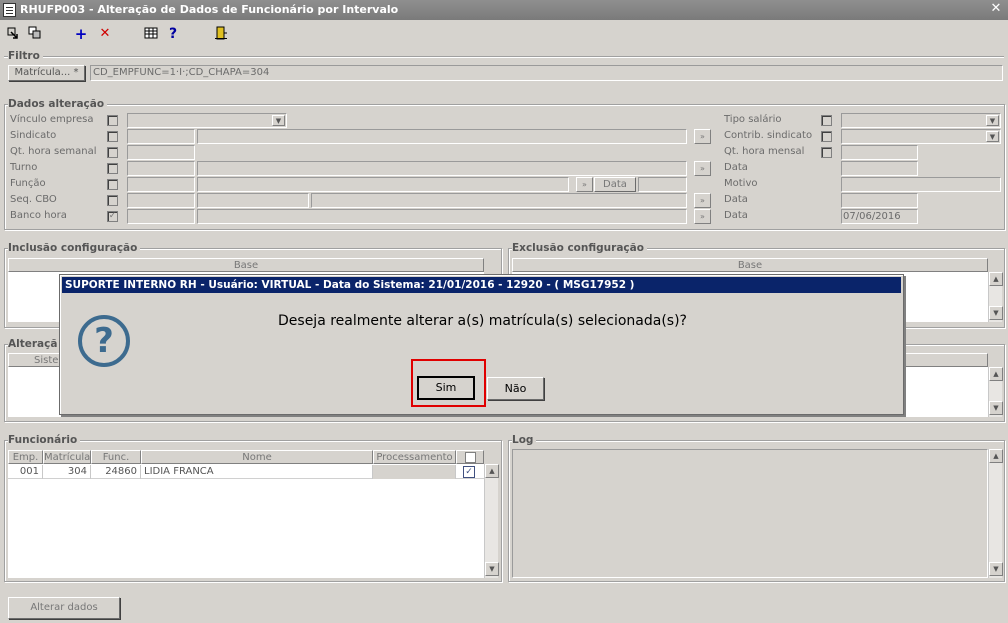 The image size is (1008, 623). Describe the element at coordinates (491, 521) in the screenshot. I see `funcionario-scrollbar: ▲ ▼` at that location.